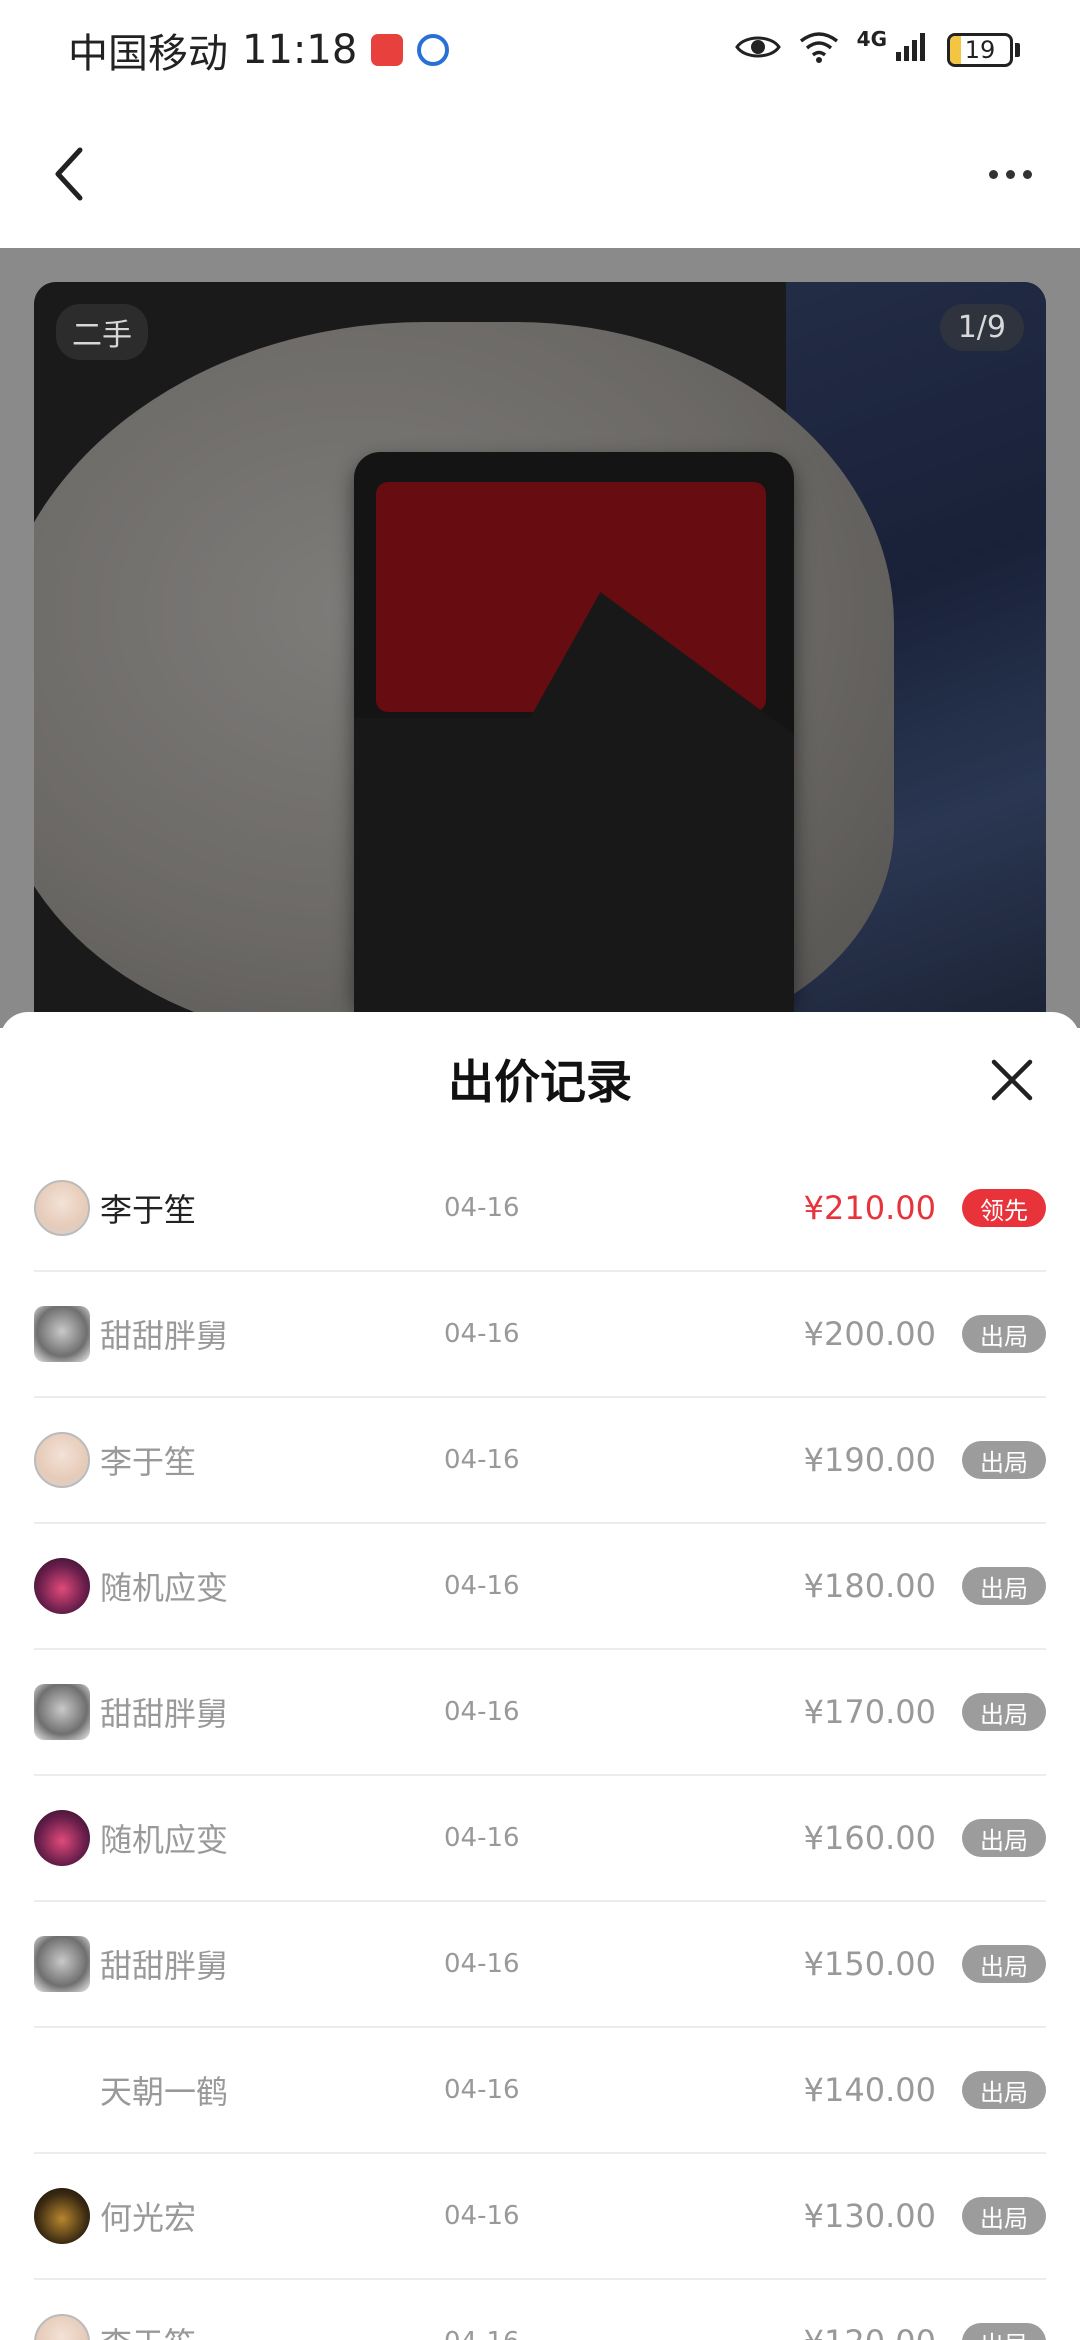  Describe the element at coordinates (148, 2218) in the screenshot. I see `bidder-name: 何光宏` at that location.